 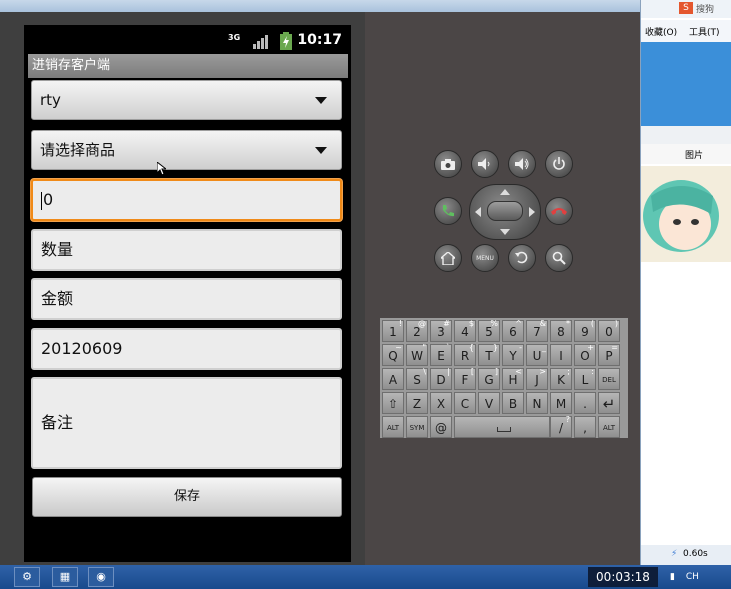 I want to click on save-button: 保存, so click(x=187, y=497).